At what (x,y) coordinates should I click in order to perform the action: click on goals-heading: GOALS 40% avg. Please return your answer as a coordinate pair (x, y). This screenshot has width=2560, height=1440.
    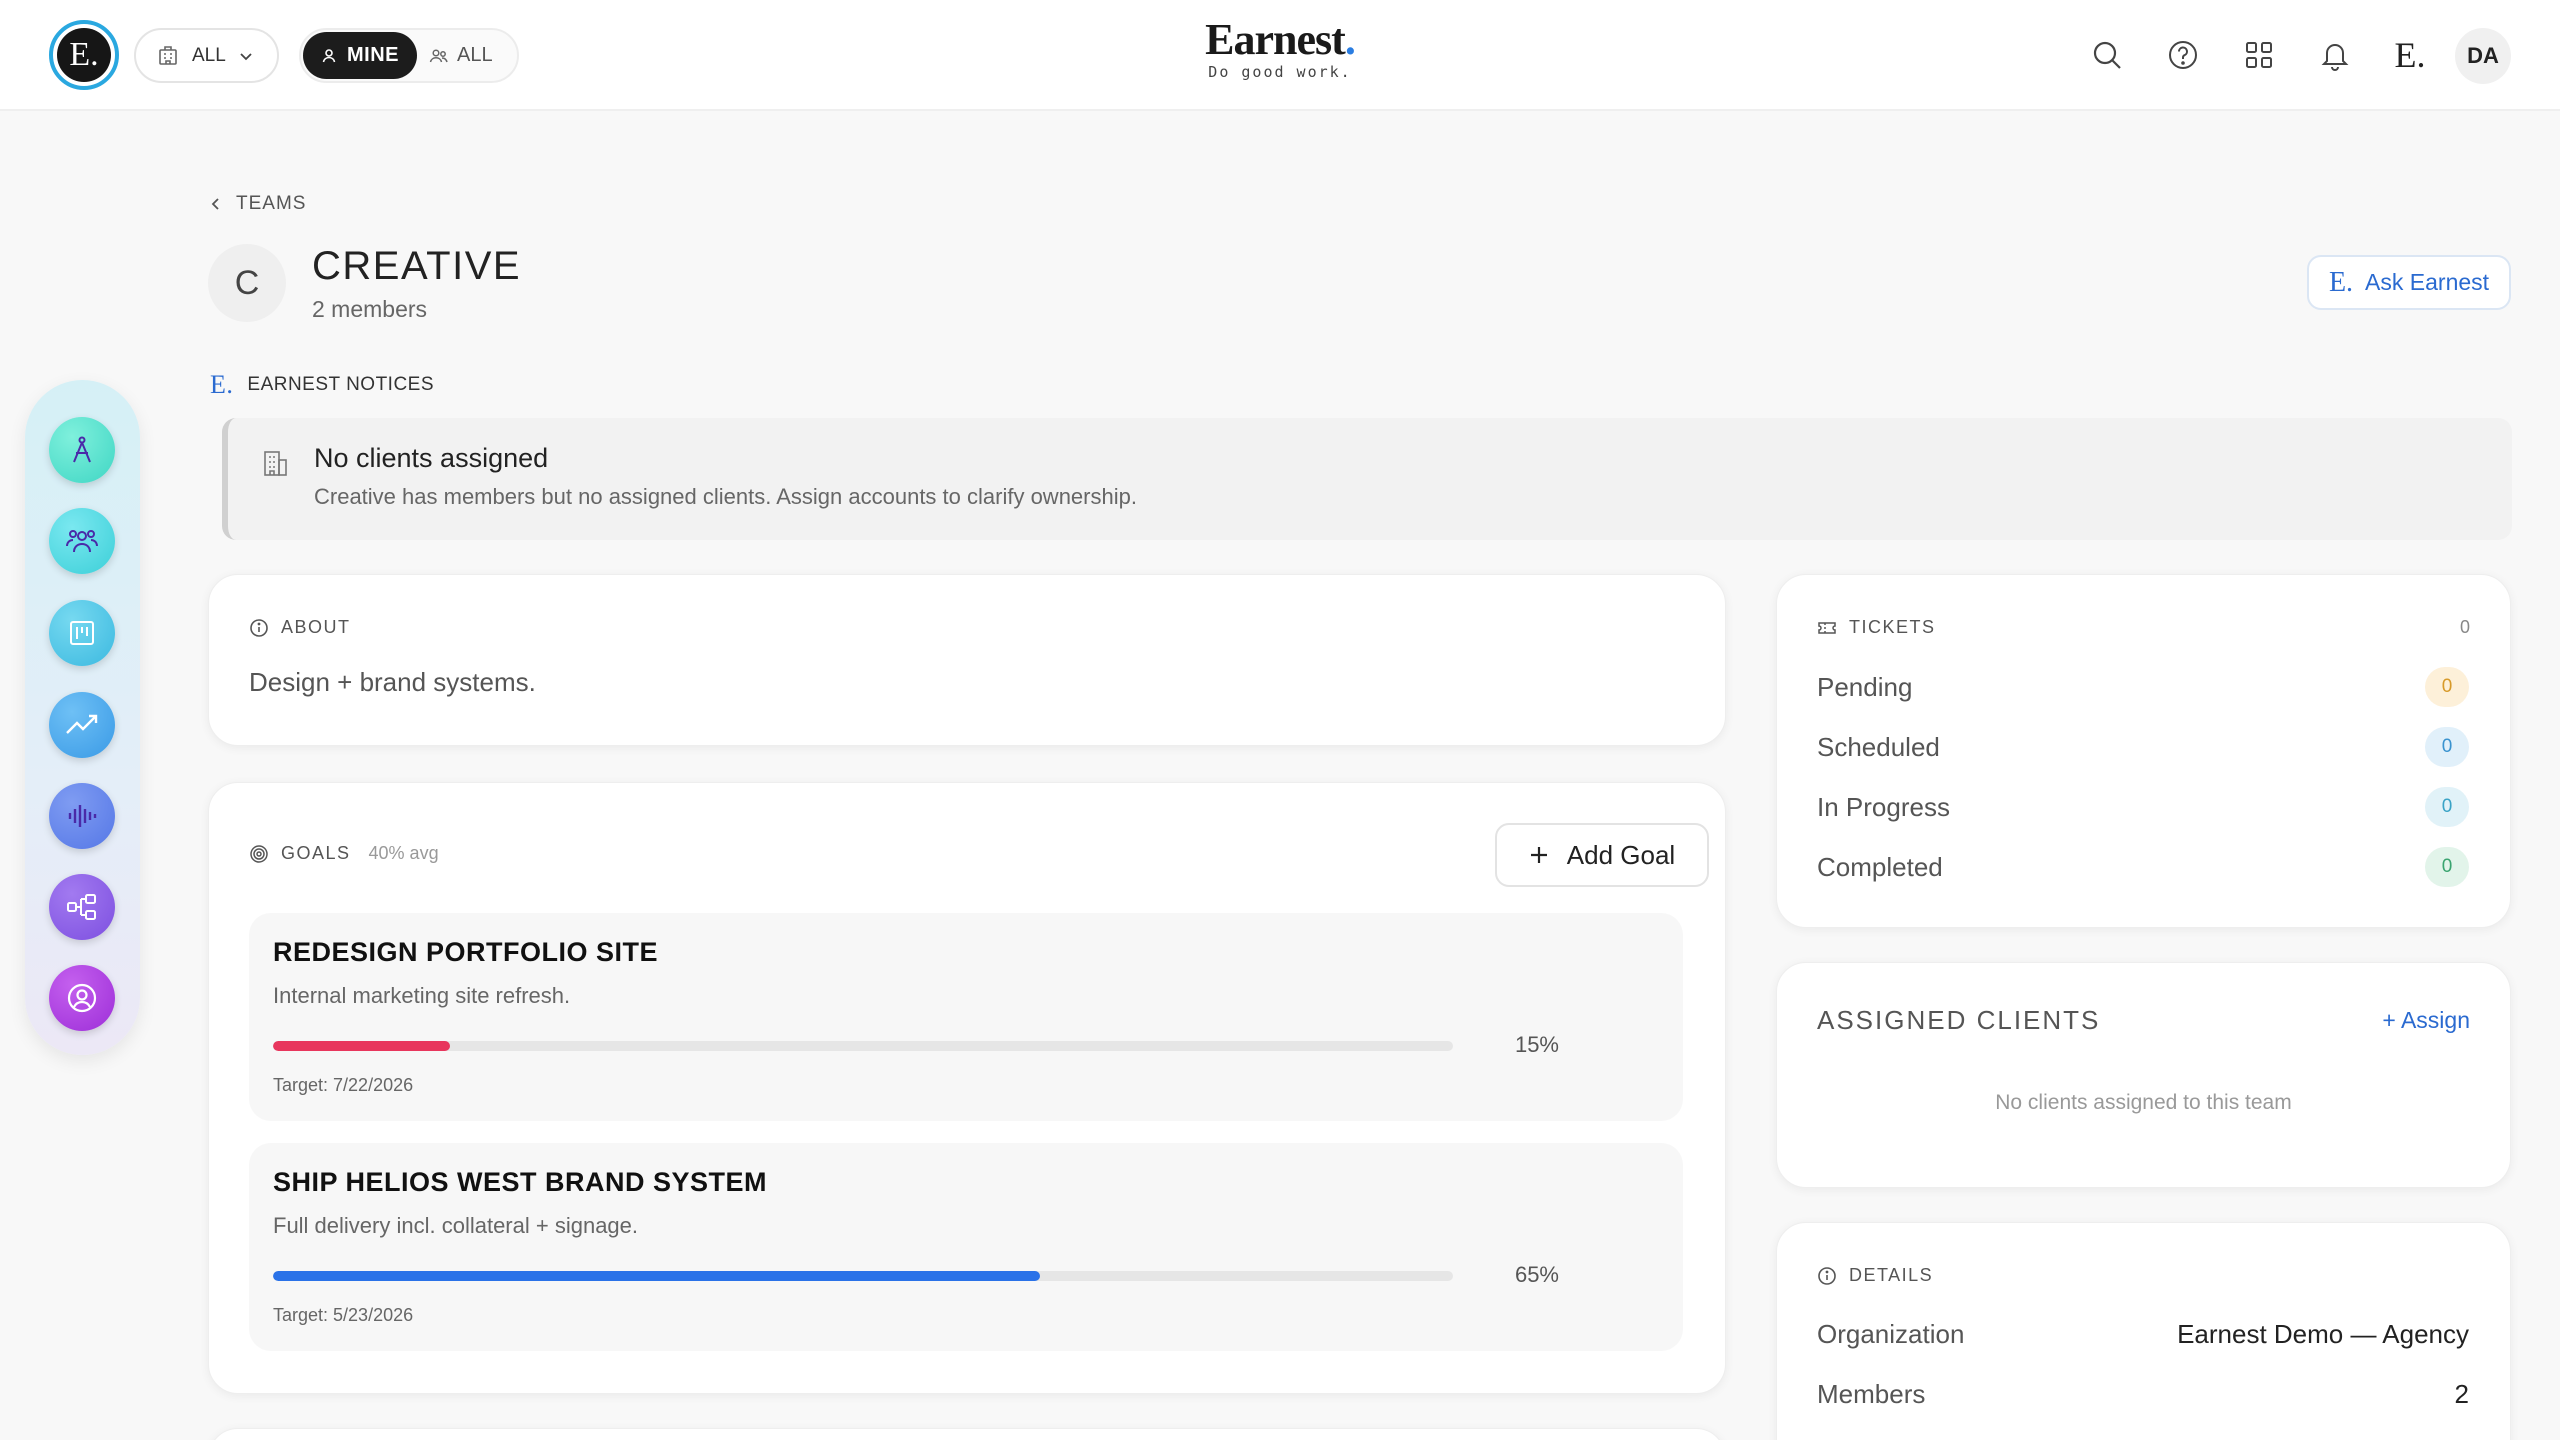
    Looking at the image, I should click on (344, 853).